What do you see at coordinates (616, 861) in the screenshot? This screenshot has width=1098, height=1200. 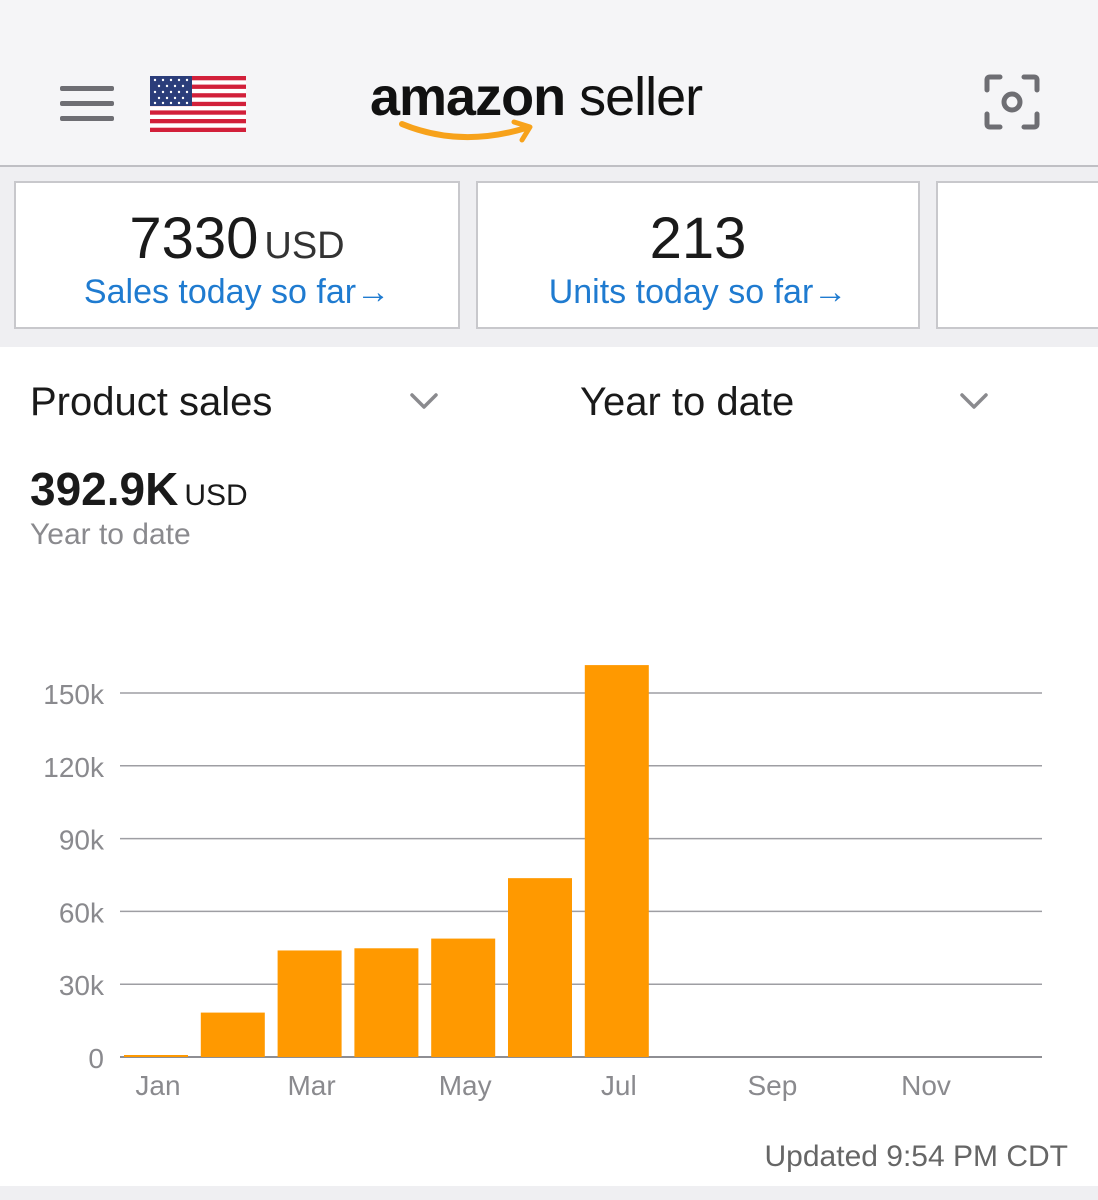 I see `bar-jul` at bounding box center [616, 861].